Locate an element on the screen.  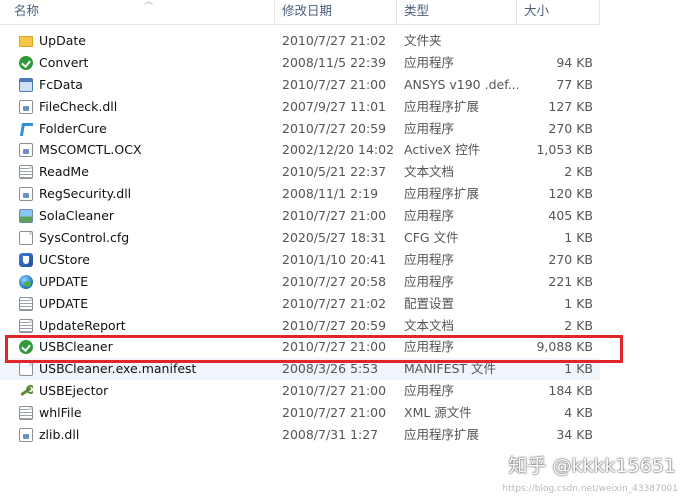
file-size: 4 KB is located at coordinates (578, 413).